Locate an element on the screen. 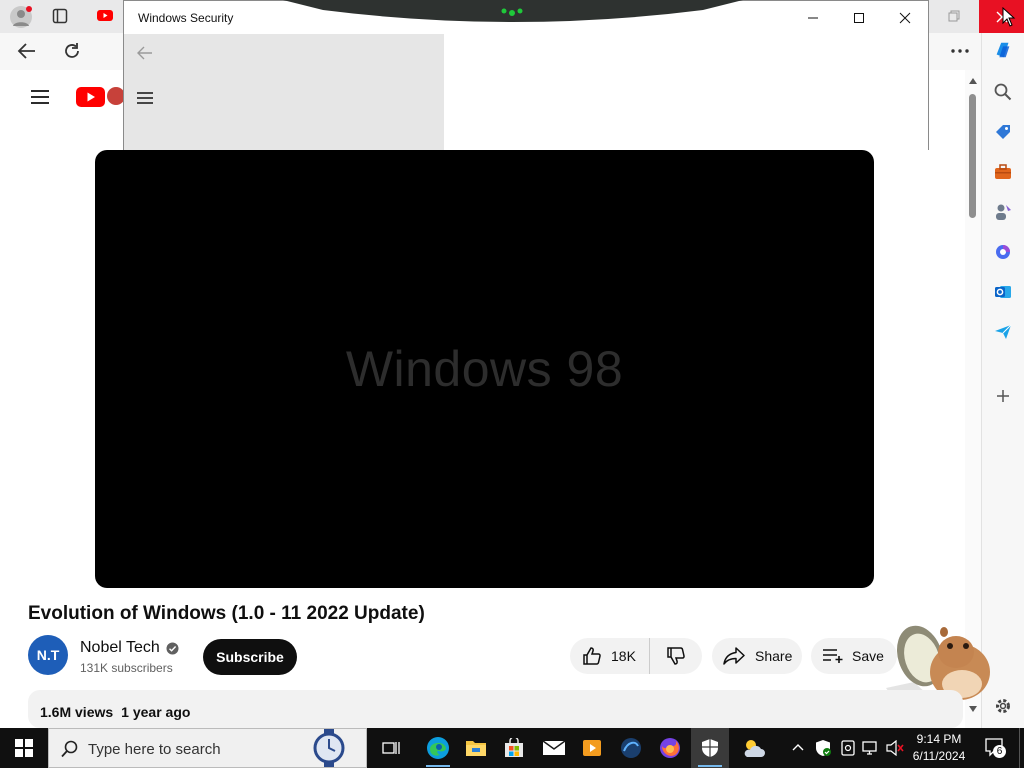 The image size is (1024, 768). media-player-icon is located at coordinates (592, 748).